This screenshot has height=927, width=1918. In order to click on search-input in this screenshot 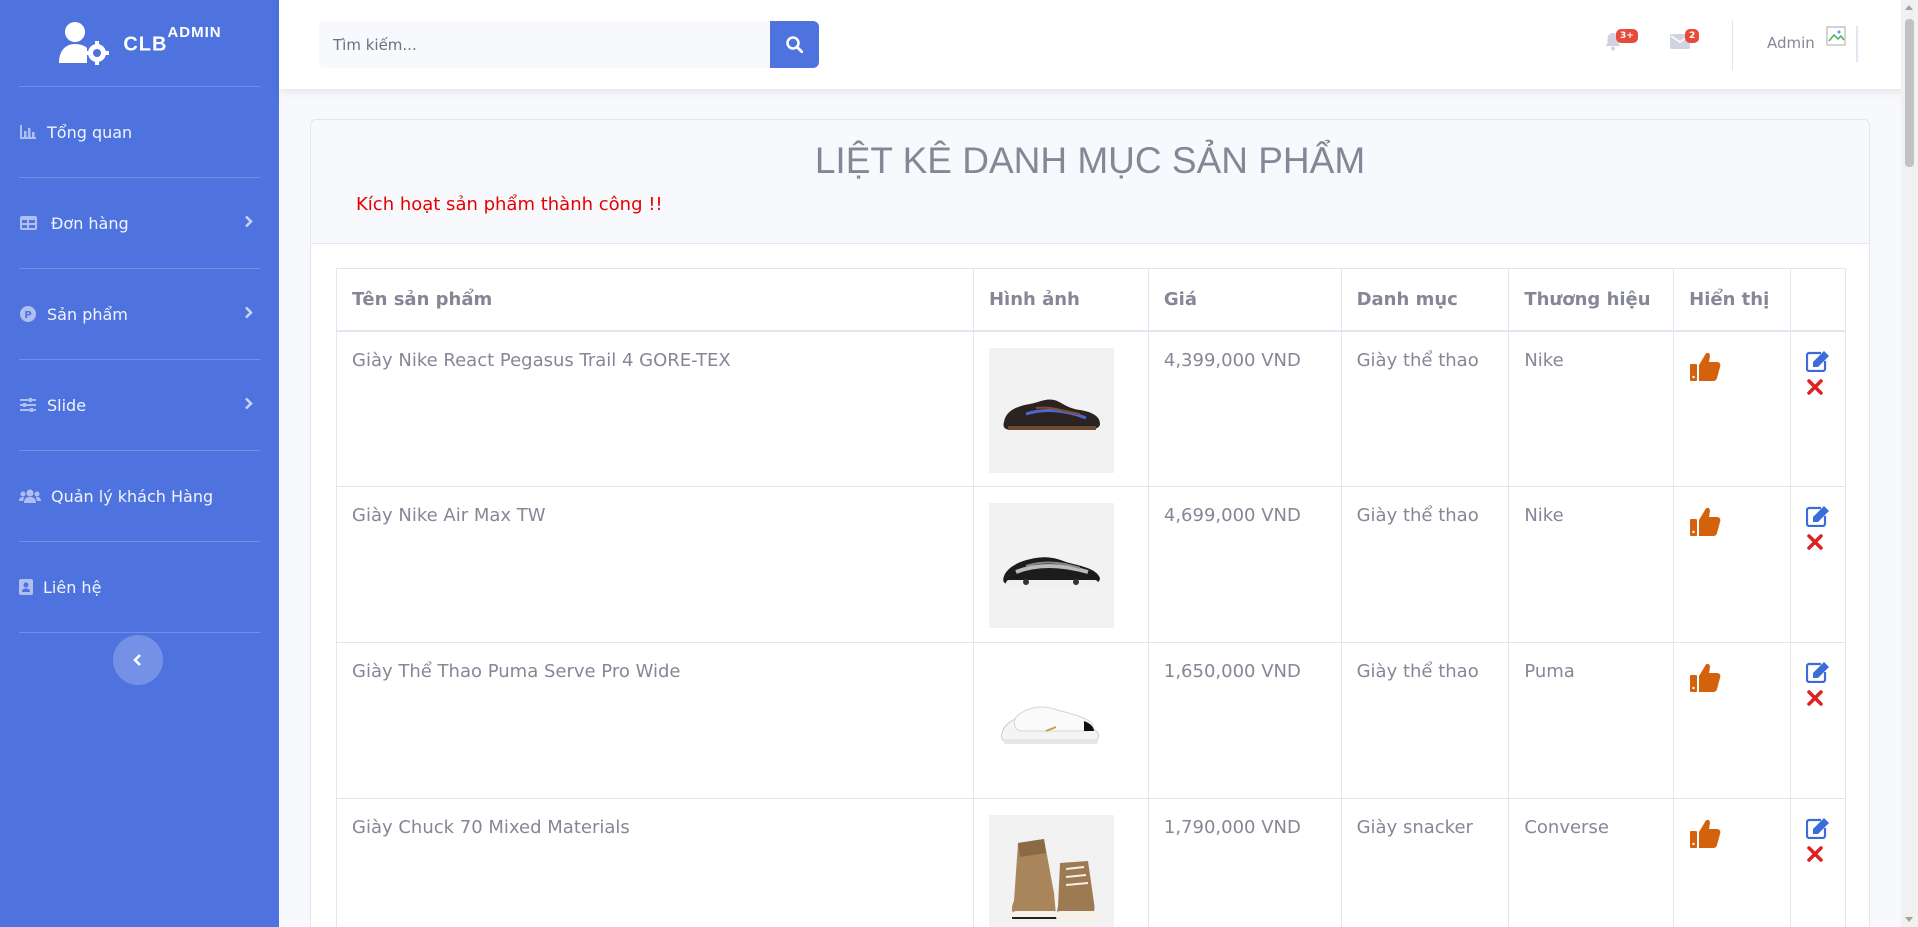, I will do `click(544, 44)`.